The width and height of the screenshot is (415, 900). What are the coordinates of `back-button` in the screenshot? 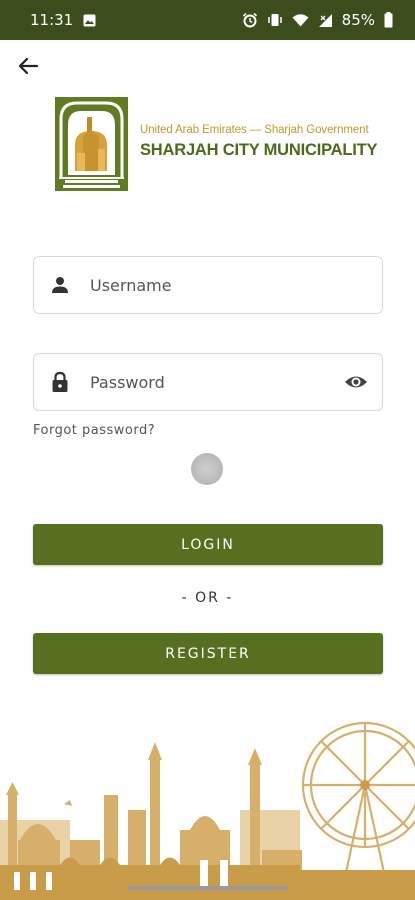 It's located at (28, 68).